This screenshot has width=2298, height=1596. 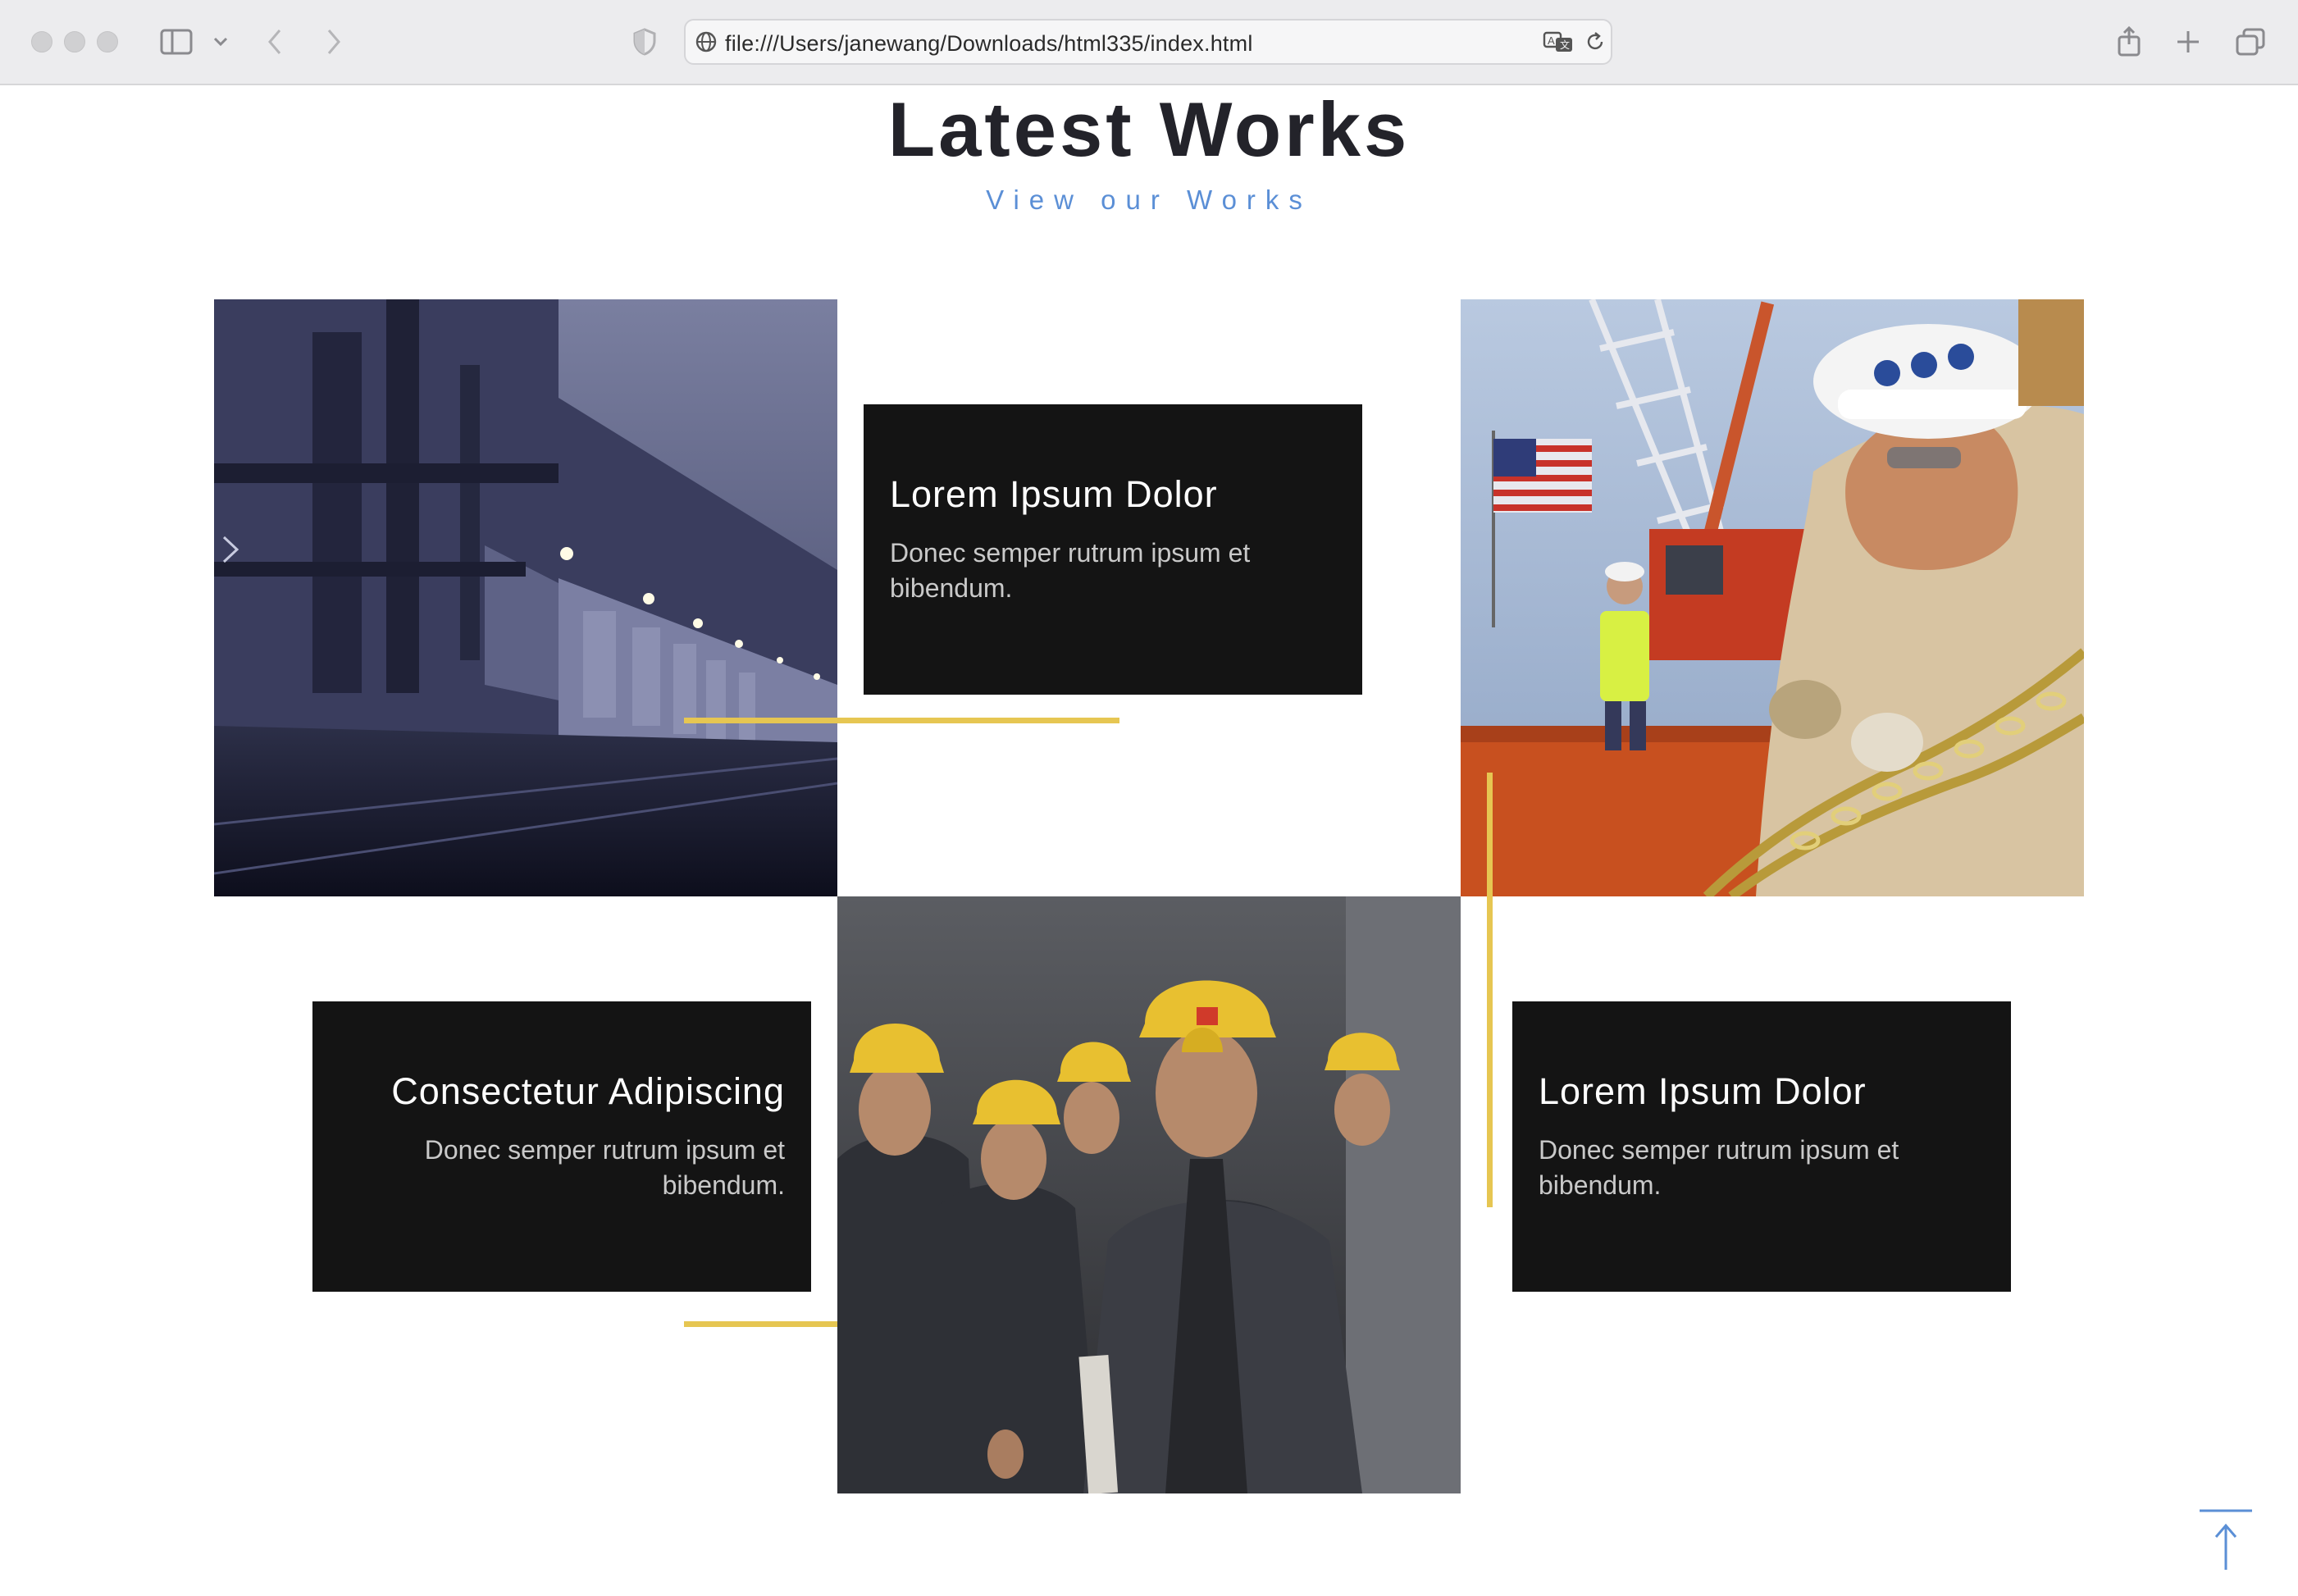 I want to click on work-card-title: Consectetur Adipiscing, so click(x=588, y=1091).